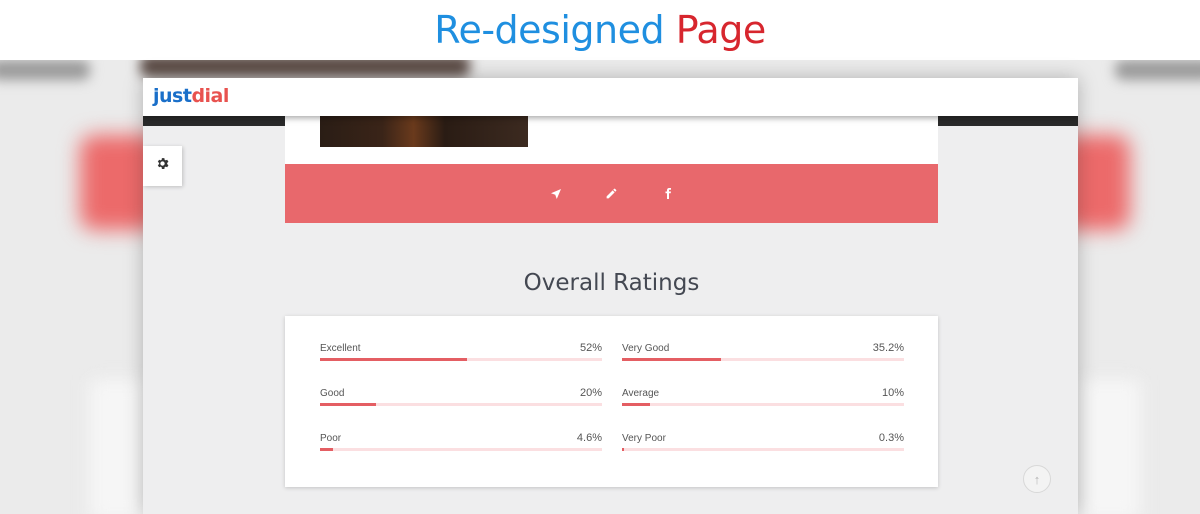 The height and width of the screenshot is (514, 1200). I want to click on banner-title: Re-designed Page, so click(600, 30).